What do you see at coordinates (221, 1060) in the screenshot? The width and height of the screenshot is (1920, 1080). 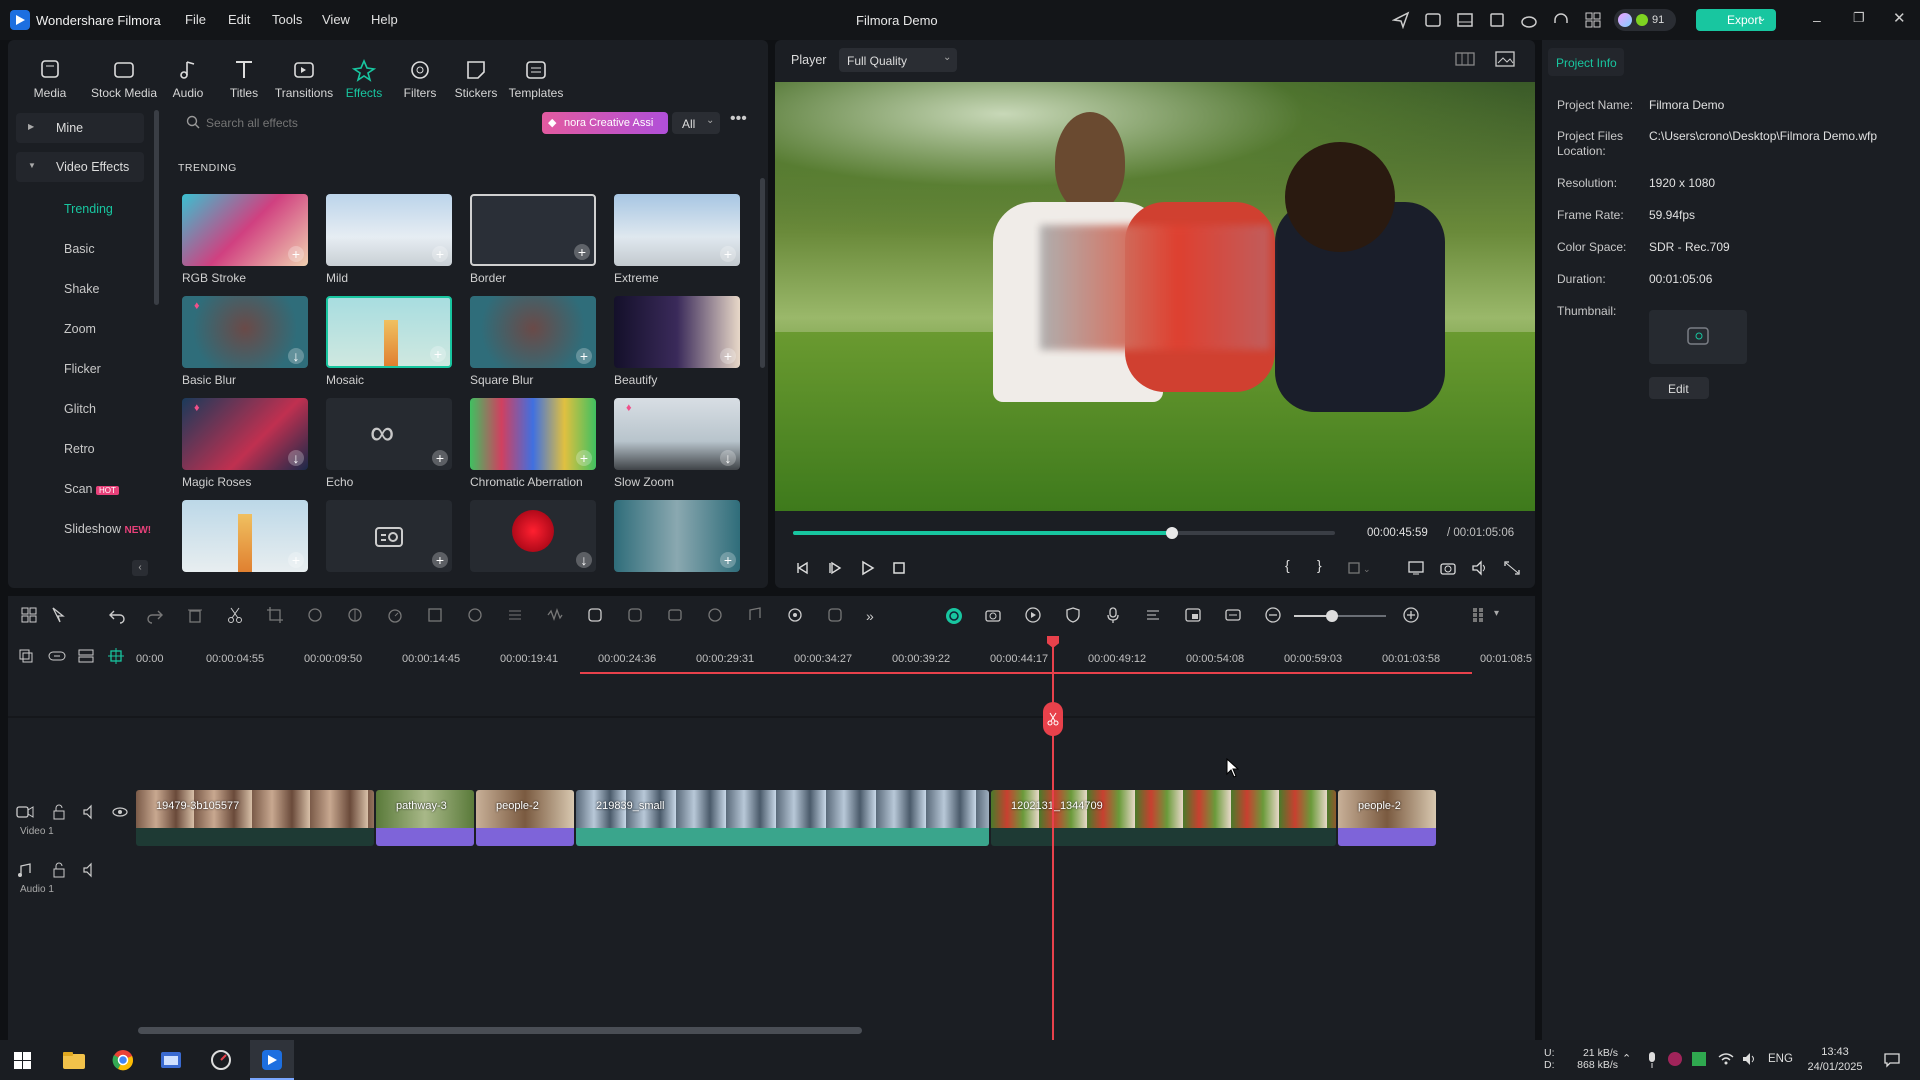 I see `speedometer-app-icon` at bounding box center [221, 1060].